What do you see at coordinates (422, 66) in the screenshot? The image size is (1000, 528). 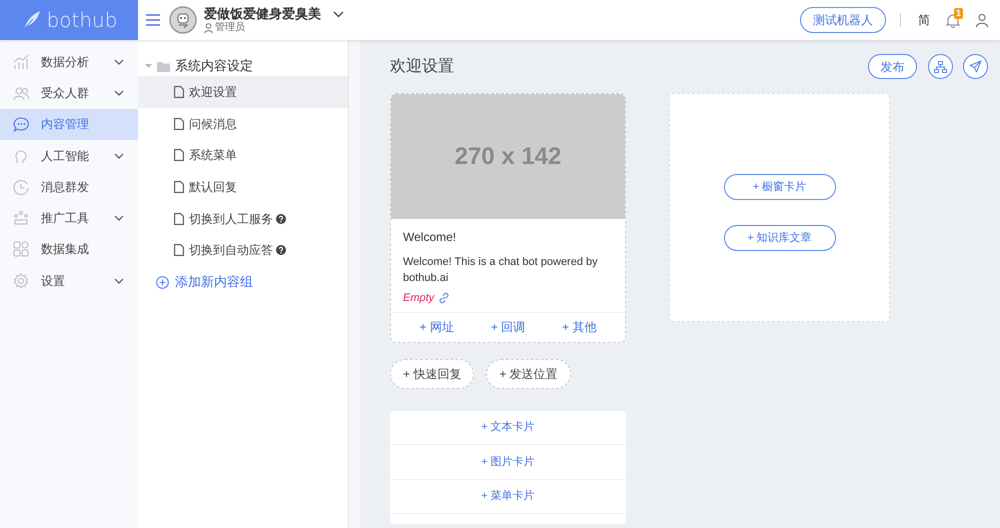 I see `page-title: 欢迎设置` at bounding box center [422, 66].